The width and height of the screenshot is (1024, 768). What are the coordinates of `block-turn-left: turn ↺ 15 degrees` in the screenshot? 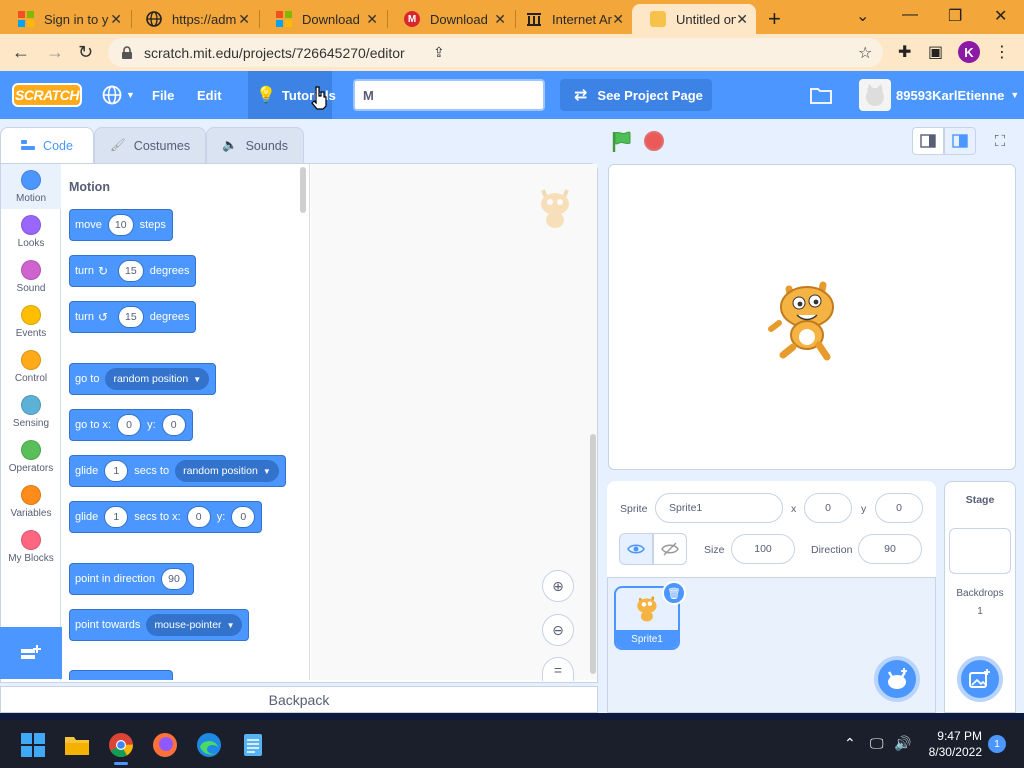 It's located at (133, 317).